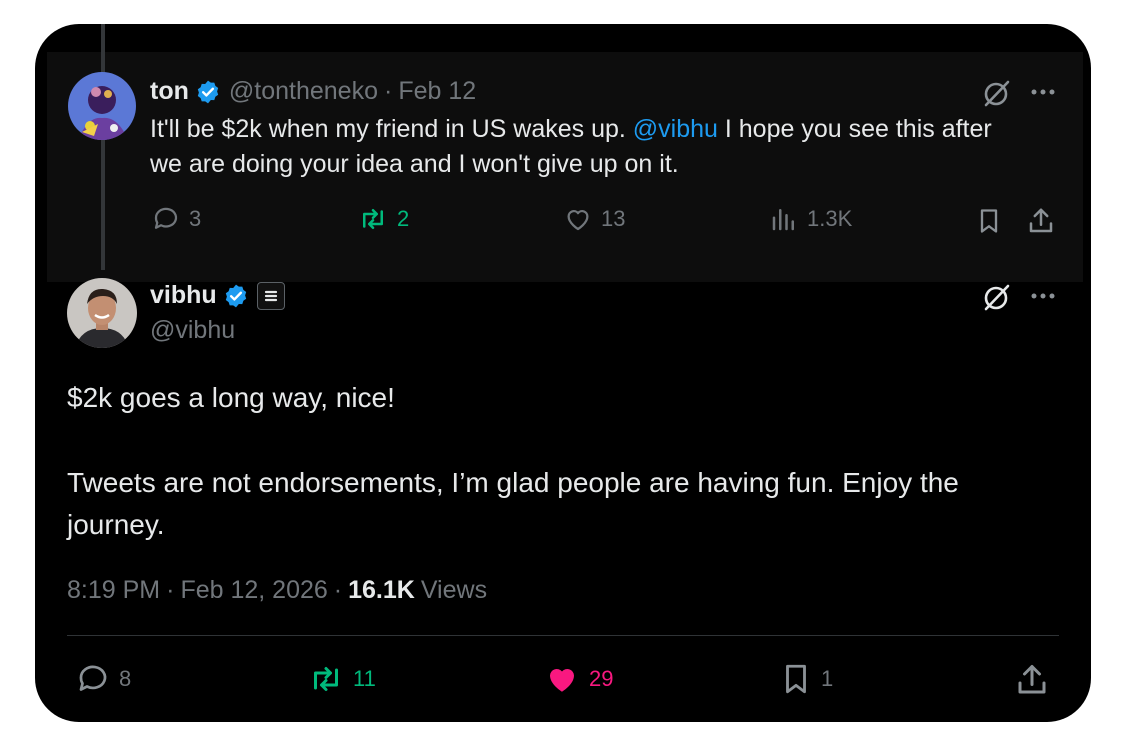  Describe the element at coordinates (454, 590) in the screenshot. I see `views-label: Views` at that location.